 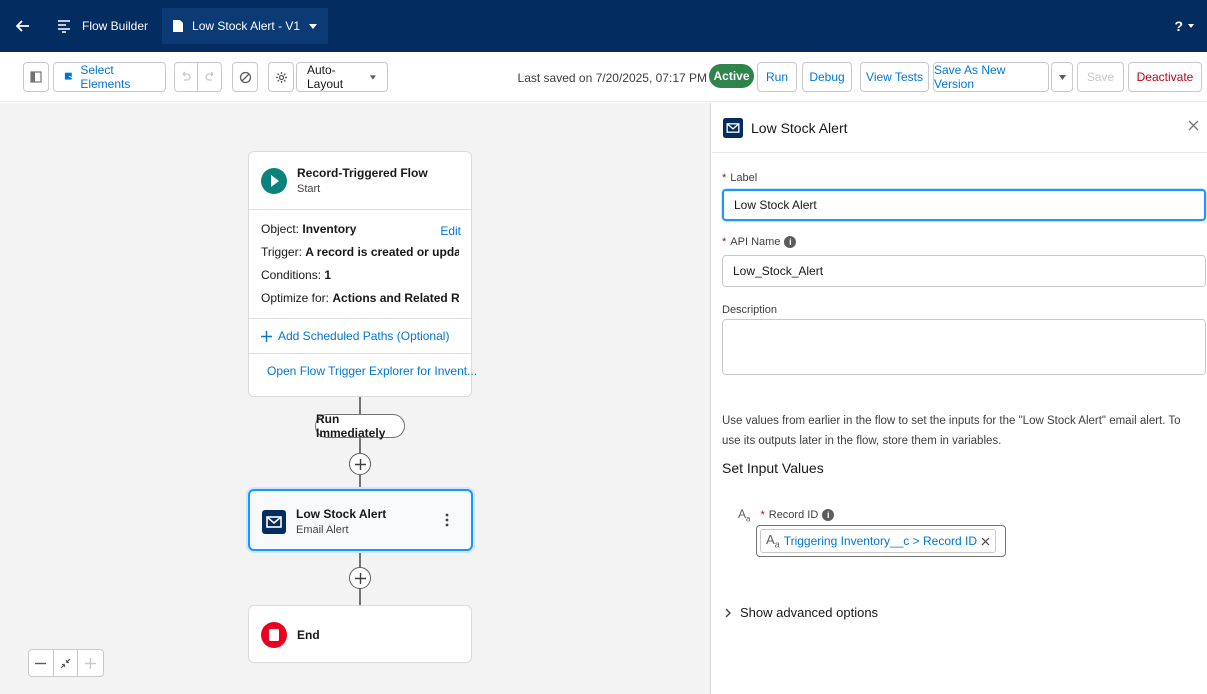 I want to click on close-panel-button, so click(x=1193, y=125).